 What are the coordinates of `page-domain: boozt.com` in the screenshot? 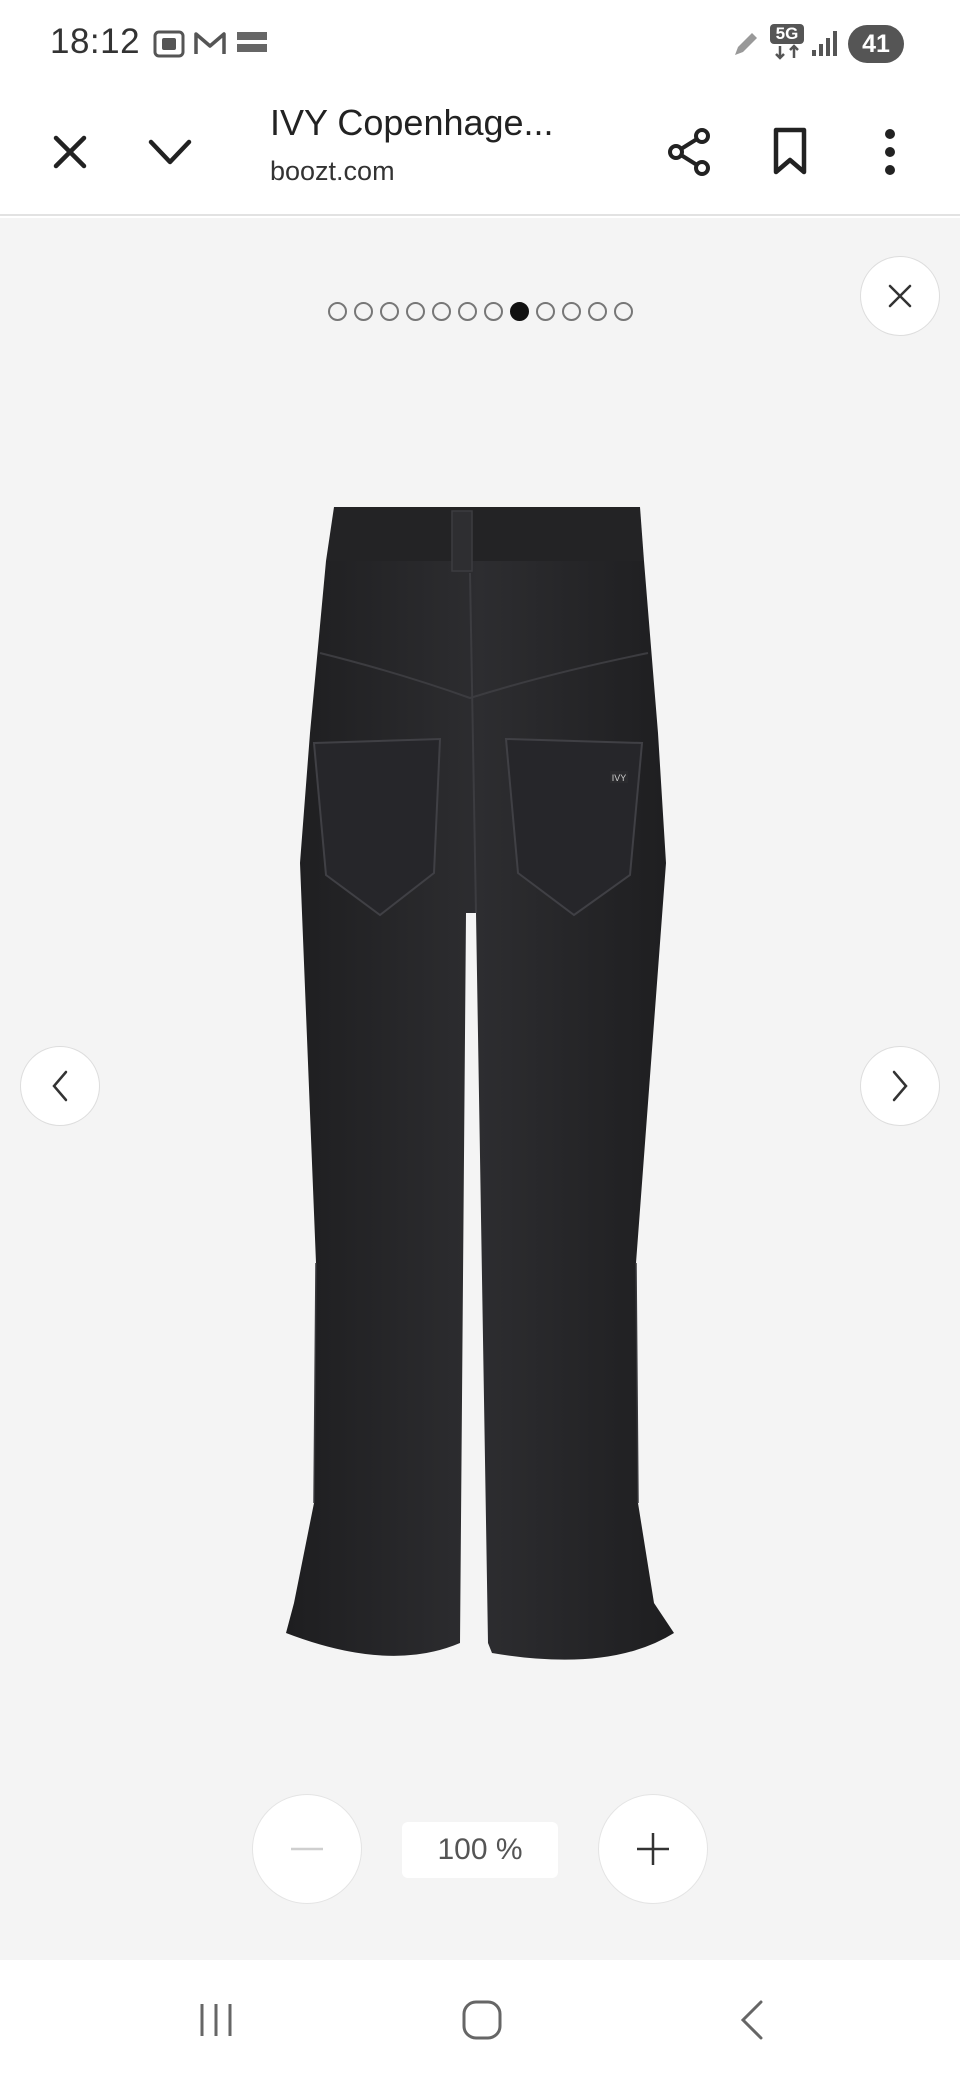 It's located at (332, 171).